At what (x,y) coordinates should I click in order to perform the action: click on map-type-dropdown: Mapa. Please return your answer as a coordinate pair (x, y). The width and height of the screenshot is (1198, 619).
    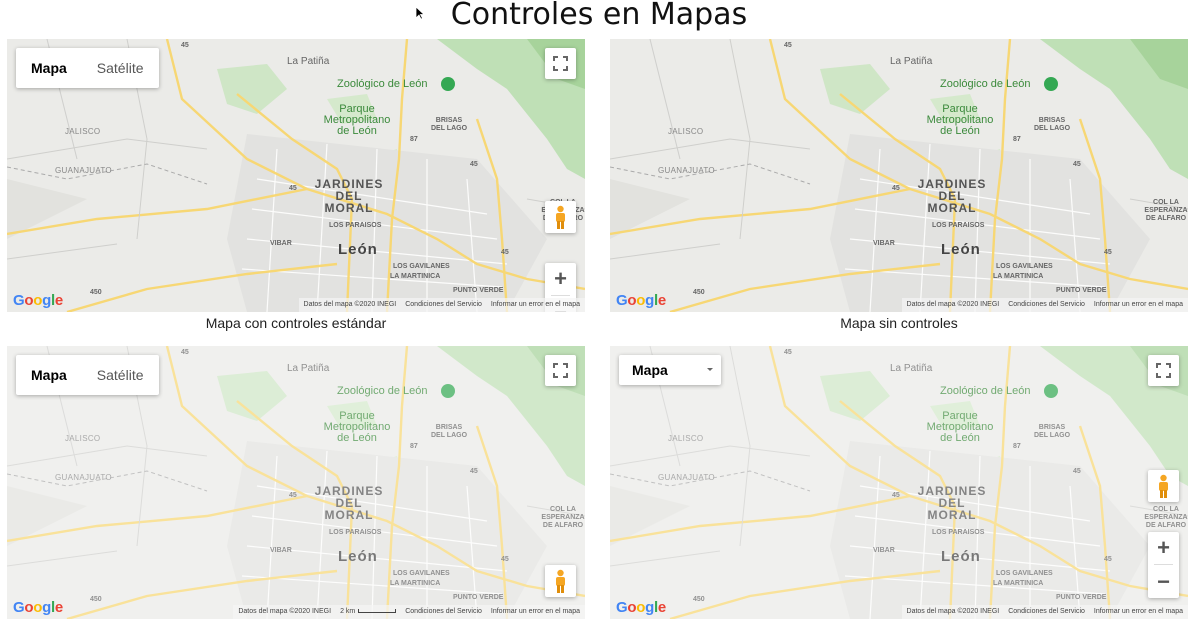
    Looking at the image, I should click on (670, 370).